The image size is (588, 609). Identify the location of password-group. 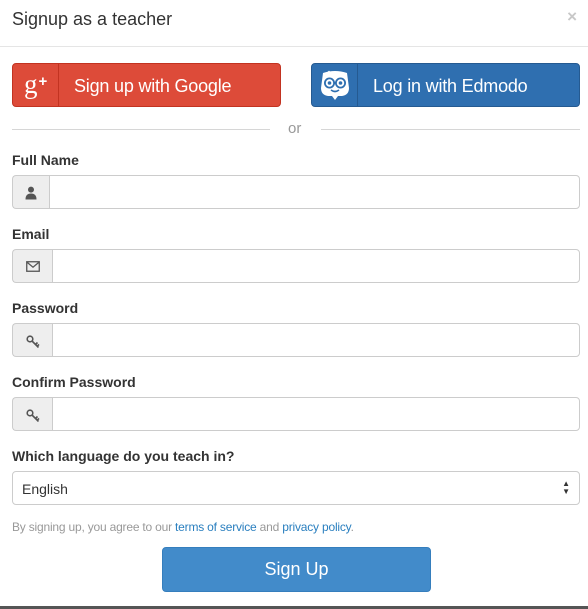
(296, 340).